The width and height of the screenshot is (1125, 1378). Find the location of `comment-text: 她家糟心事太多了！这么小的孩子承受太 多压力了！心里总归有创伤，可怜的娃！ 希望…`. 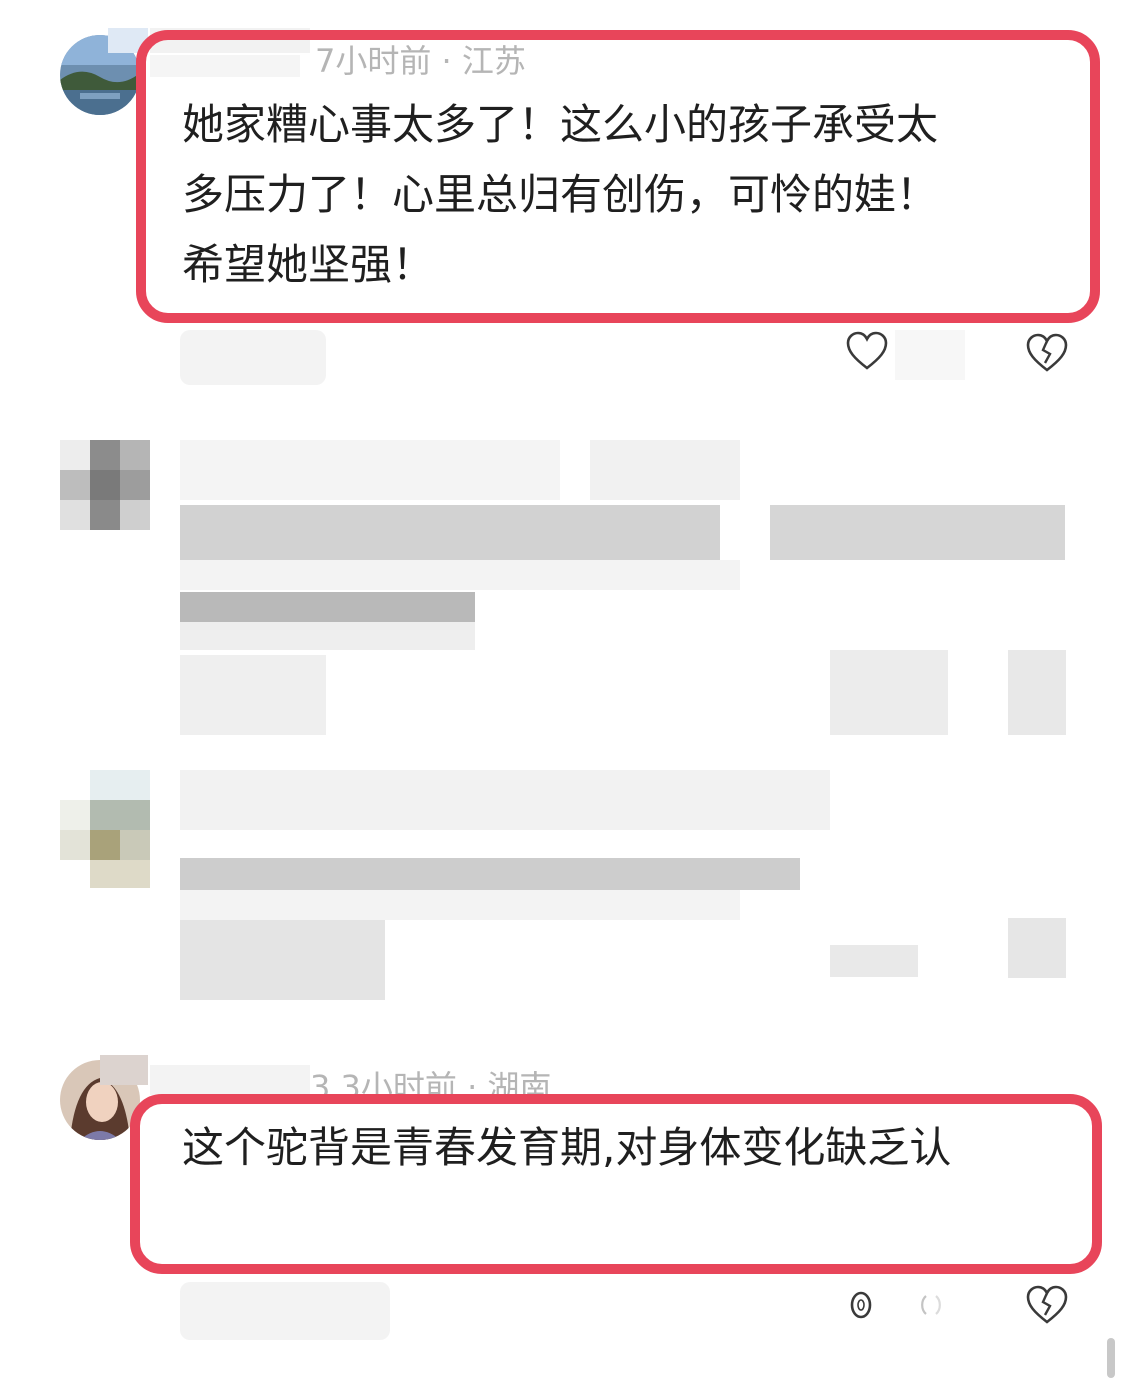

comment-text: 她家糟心事太多了！这么小的孩子承受太 多压力了！心里总归有创伤，可怜的娃！ 希望… is located at coordinates (560, 195).